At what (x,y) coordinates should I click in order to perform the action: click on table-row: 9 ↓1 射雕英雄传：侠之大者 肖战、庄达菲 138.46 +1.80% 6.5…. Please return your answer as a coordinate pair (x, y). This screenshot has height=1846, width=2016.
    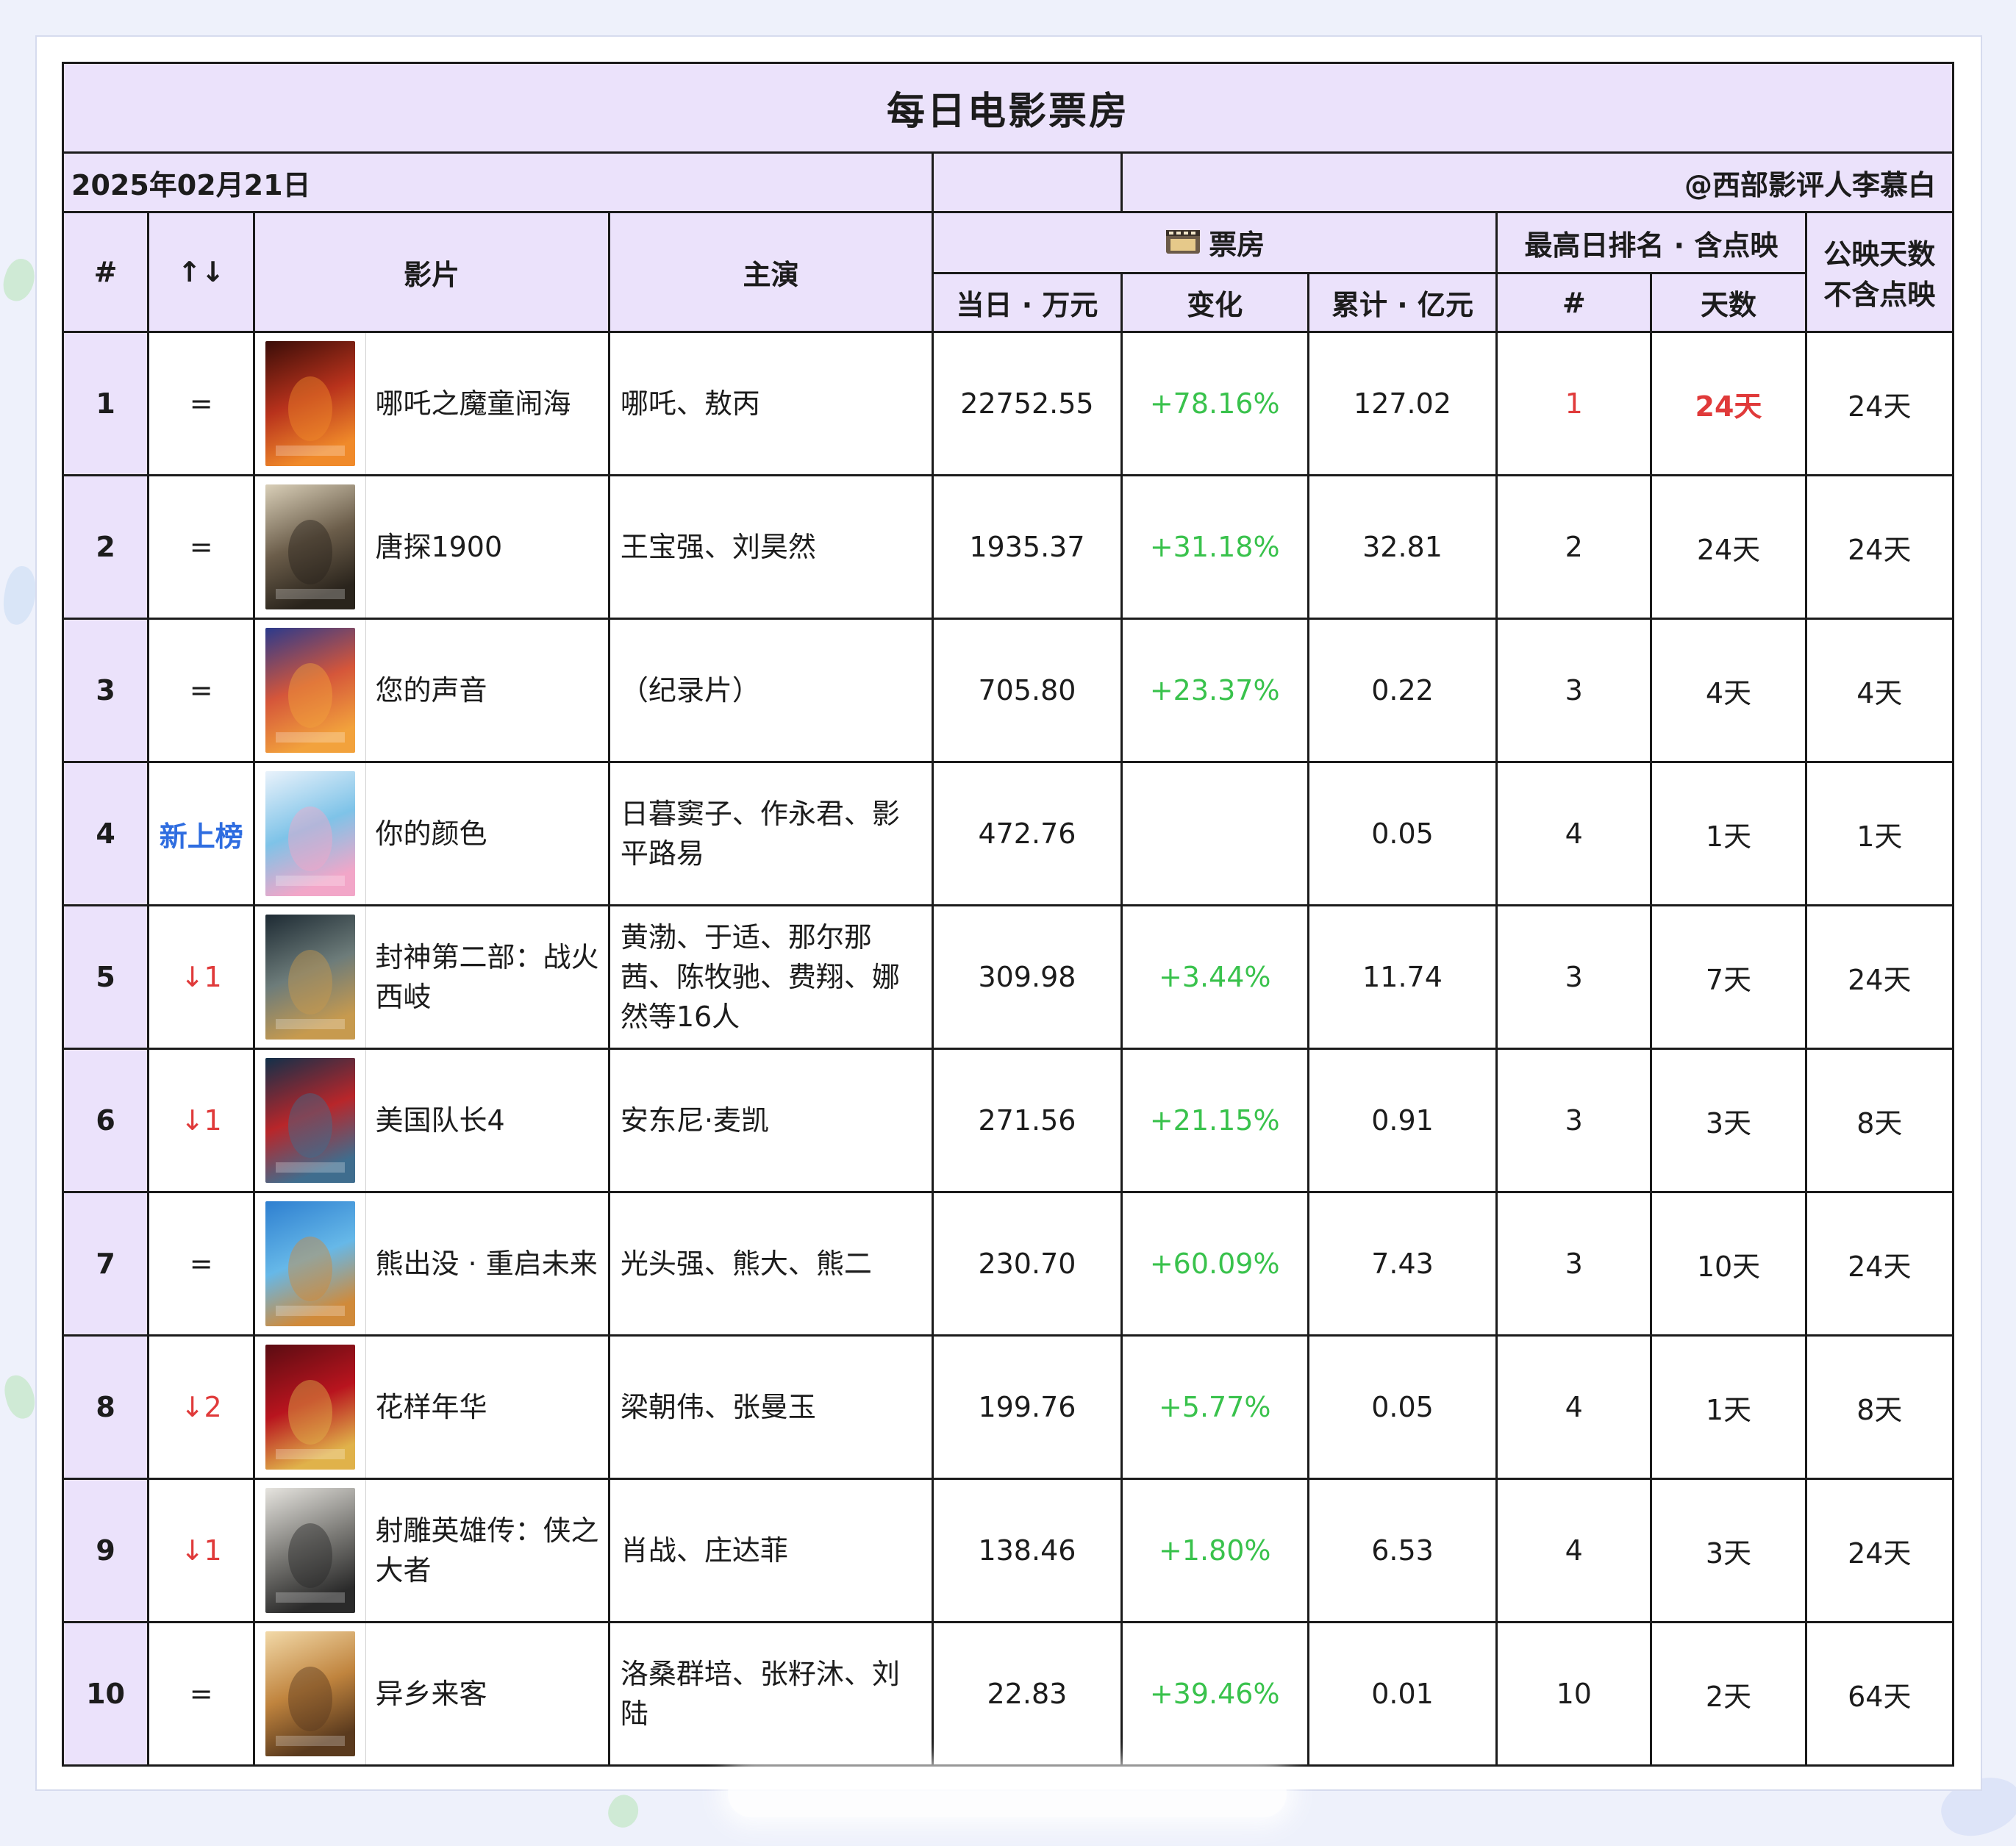
    Looking at the image, I should click on (1008, 1550).